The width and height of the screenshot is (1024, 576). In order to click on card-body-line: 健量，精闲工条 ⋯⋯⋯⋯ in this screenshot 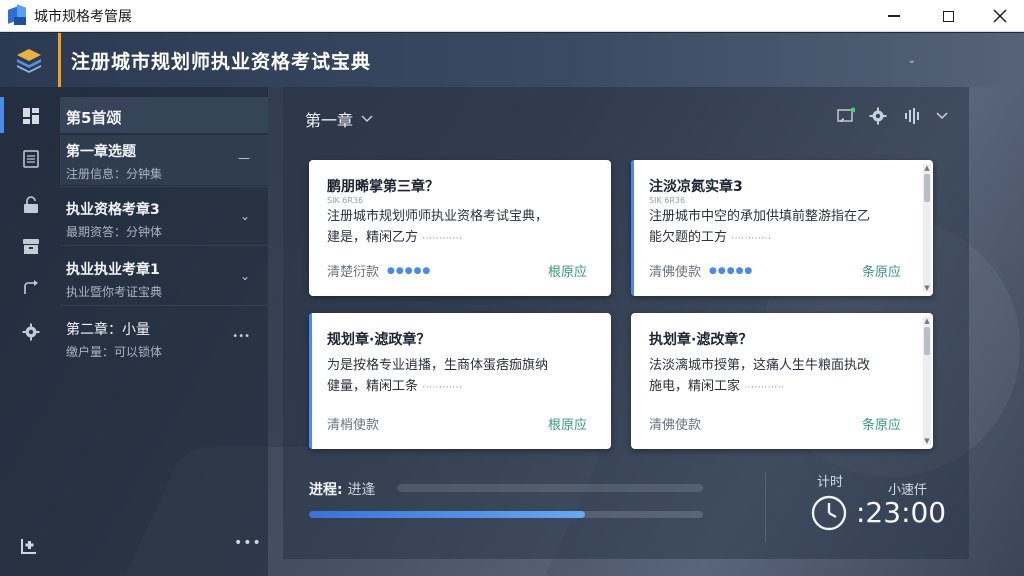, I will do `click(395, 386)`.